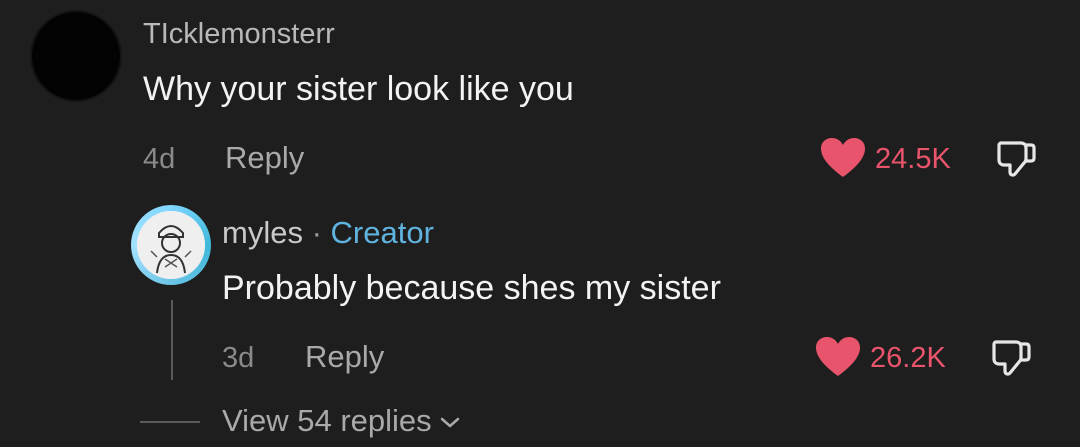 The height and width of the screenshot is (447, 1080). I want to click on comment-username: TIcklemonsterr, so click(239, 34).